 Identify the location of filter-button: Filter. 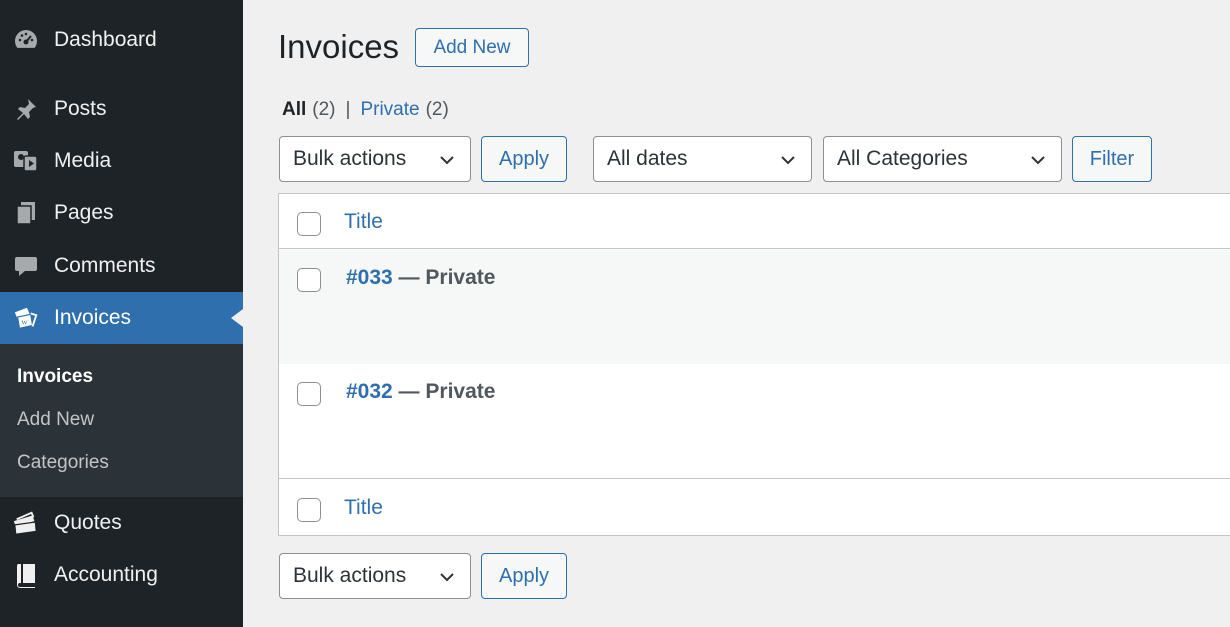
(1112, 159).